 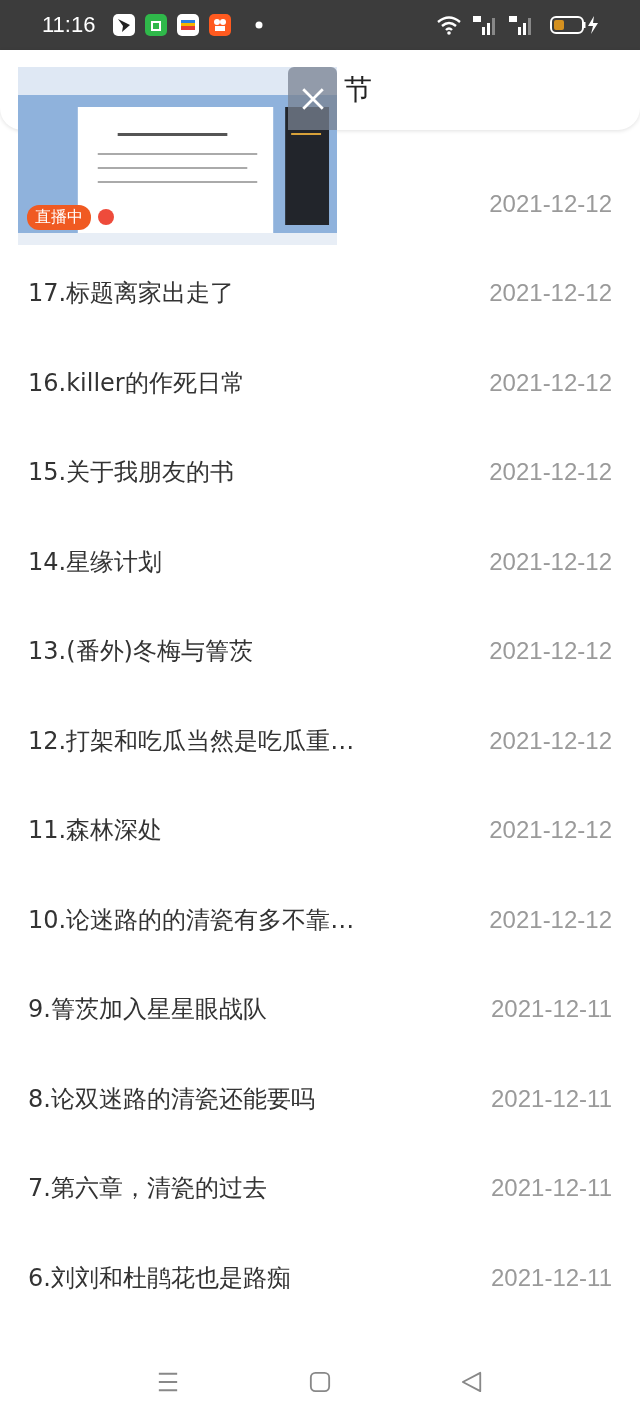 I want to click on chapter-item: 12.打架和吃瓜当然是吃瓜重… 2021-12-12, so click(x=320, y=741).